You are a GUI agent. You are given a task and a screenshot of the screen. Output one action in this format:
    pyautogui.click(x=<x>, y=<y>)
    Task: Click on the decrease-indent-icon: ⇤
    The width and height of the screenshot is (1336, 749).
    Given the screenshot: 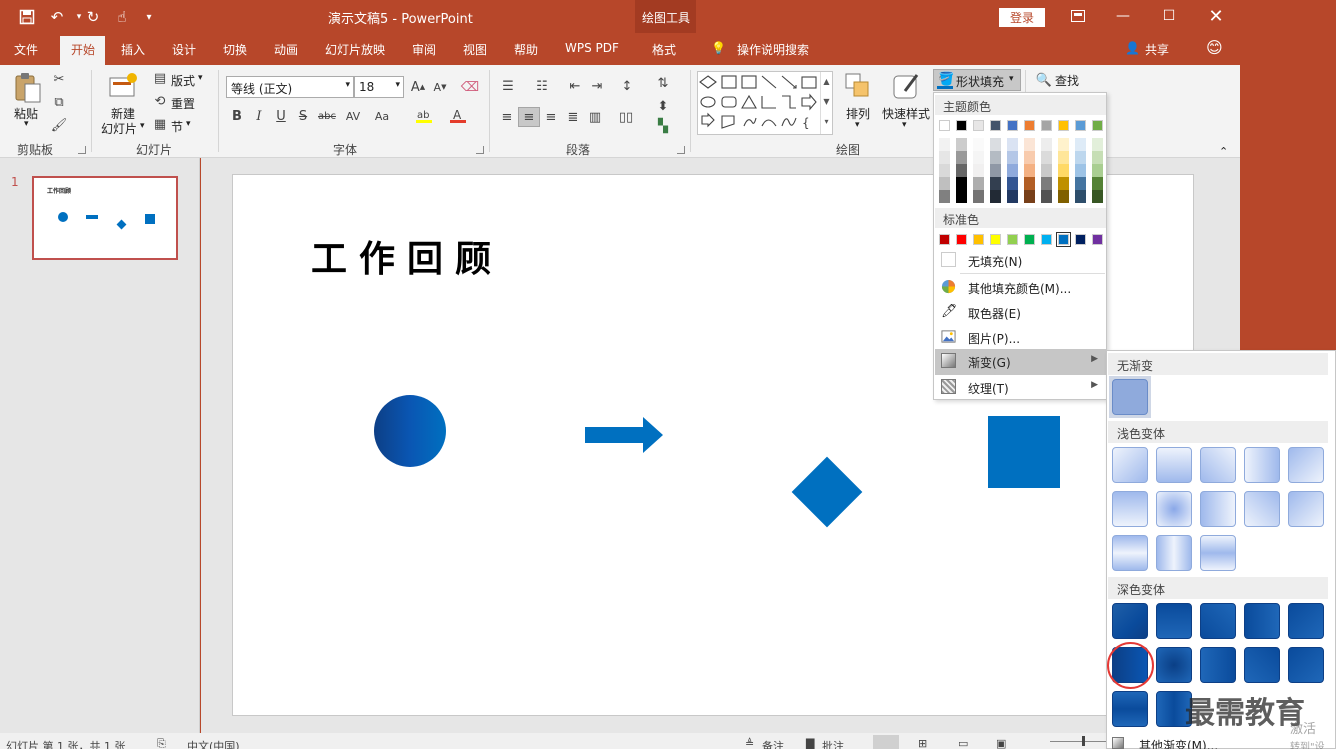 What is the action you would take?
    pyautogui.click(x=575, y=86)
    